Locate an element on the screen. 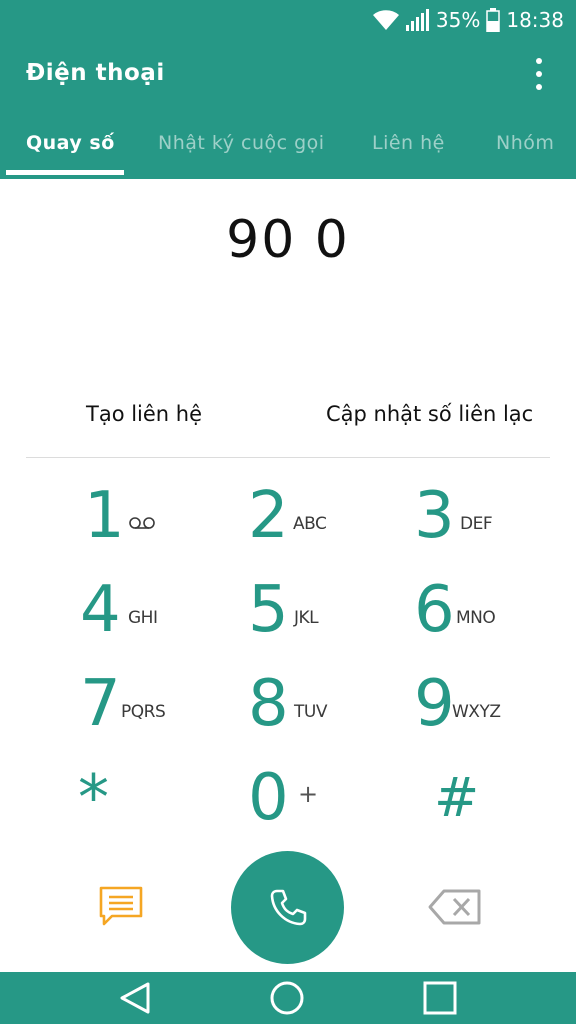  key-digit: * is located at coordinates (93, 797).